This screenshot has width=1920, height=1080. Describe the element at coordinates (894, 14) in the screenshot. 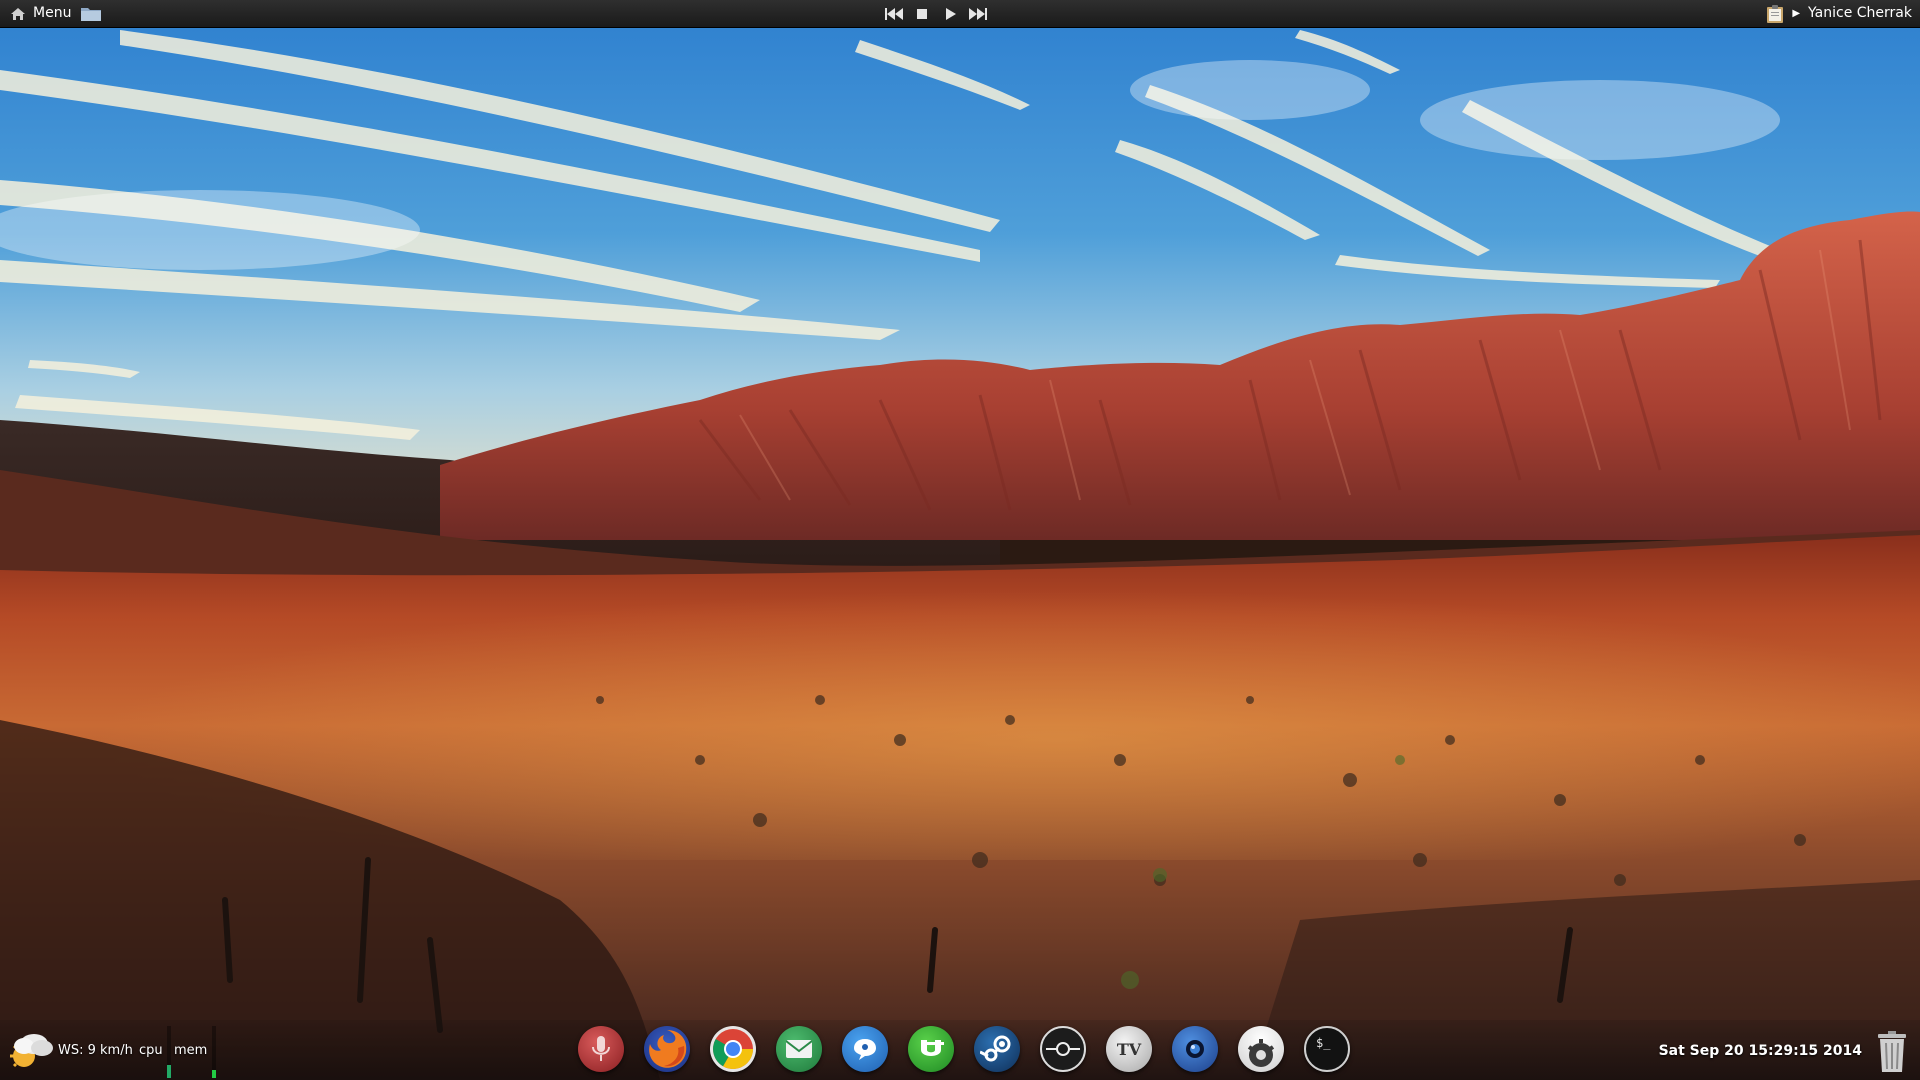

I see `previous-icon` at that location.